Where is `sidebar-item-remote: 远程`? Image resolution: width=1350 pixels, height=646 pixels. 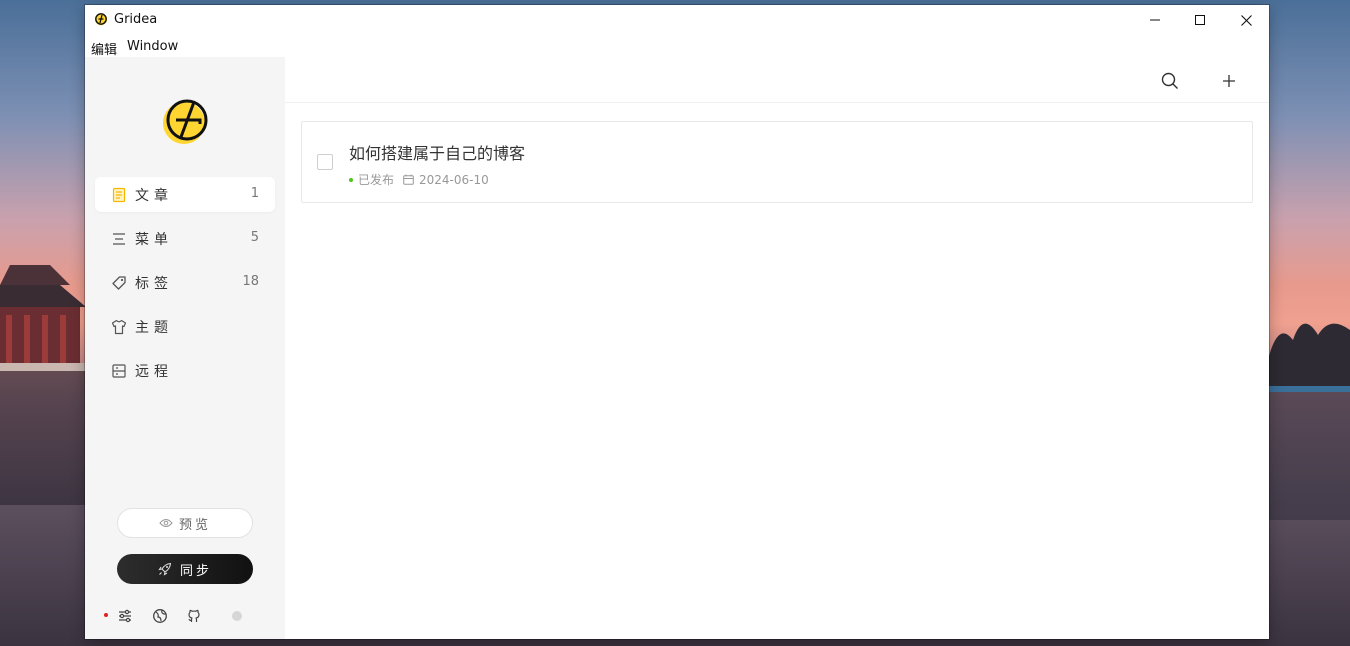 sidebar-item-remote: 远程 is located at coordinates (185, 370).